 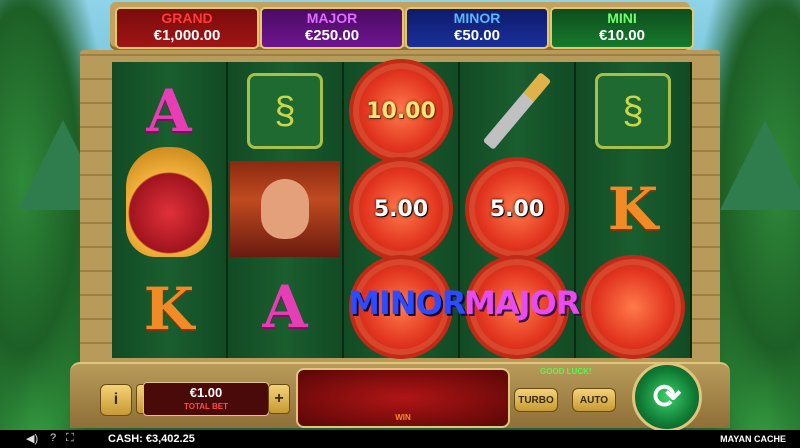 I want to click on reel-2: § A, so click(x=286, y=210).